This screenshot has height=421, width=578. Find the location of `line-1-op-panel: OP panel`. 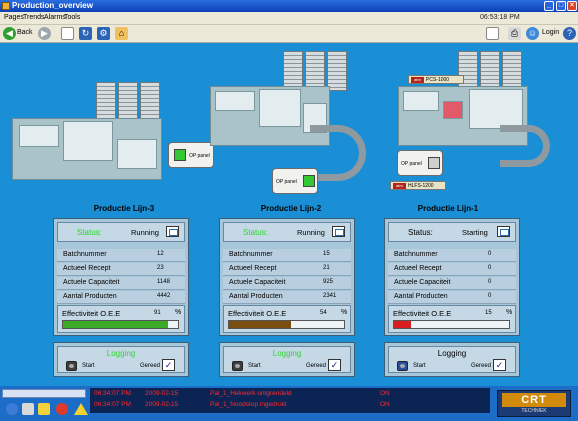

line-1-op-panel: OP panel is located at coordinates (420, 163).